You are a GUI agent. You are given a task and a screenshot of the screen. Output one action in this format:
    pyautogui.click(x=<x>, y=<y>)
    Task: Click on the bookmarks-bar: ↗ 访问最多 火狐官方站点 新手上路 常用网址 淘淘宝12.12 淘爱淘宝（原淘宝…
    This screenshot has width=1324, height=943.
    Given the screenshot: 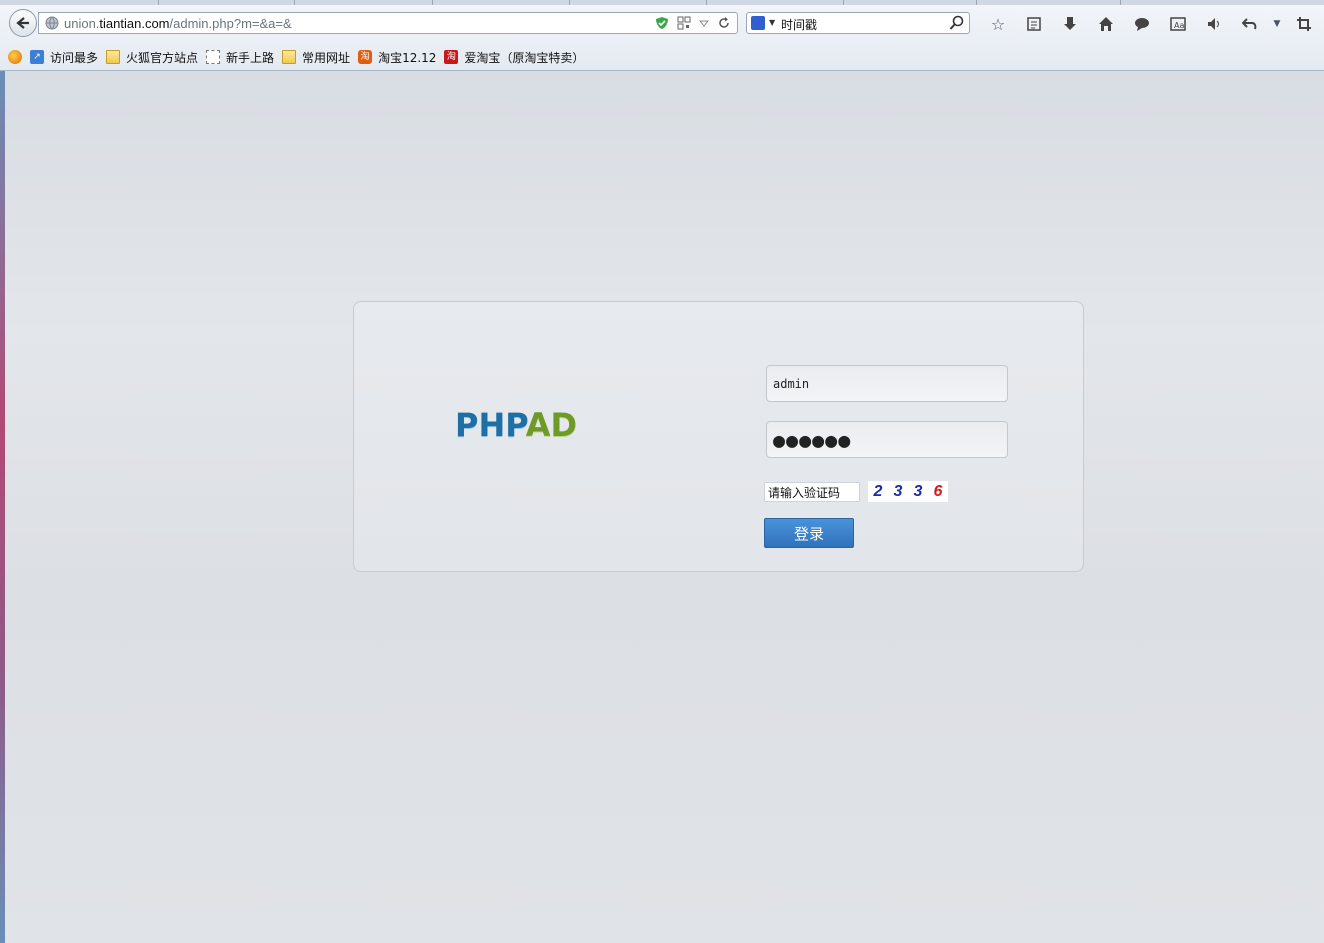 What is the action you would take?
    pyautogui.click(x=662, y=57)
    